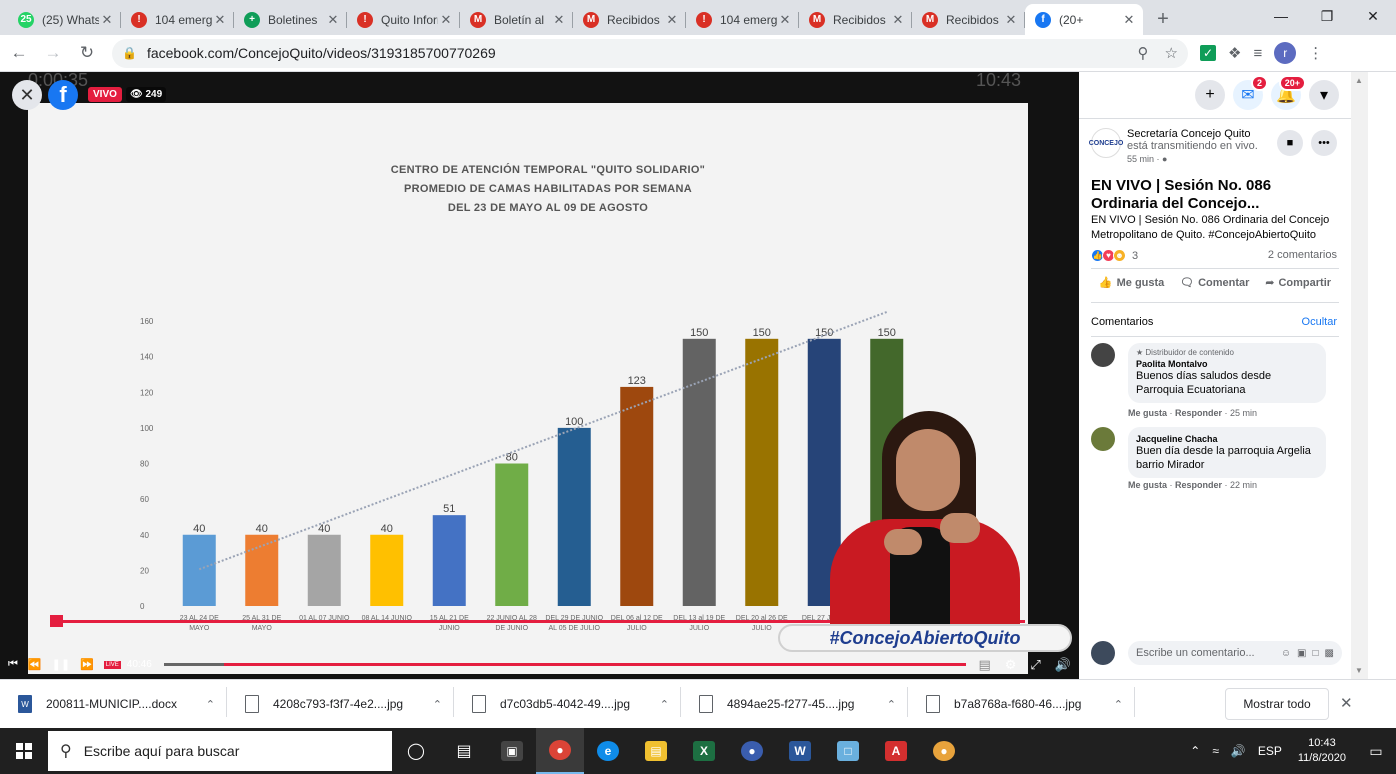  What do you see at coordinates (1021, 702) in the screenshot?
I see `download-item: b7a8768a-f680-46....jpg ⌃` at bounding box center [1021, 702].